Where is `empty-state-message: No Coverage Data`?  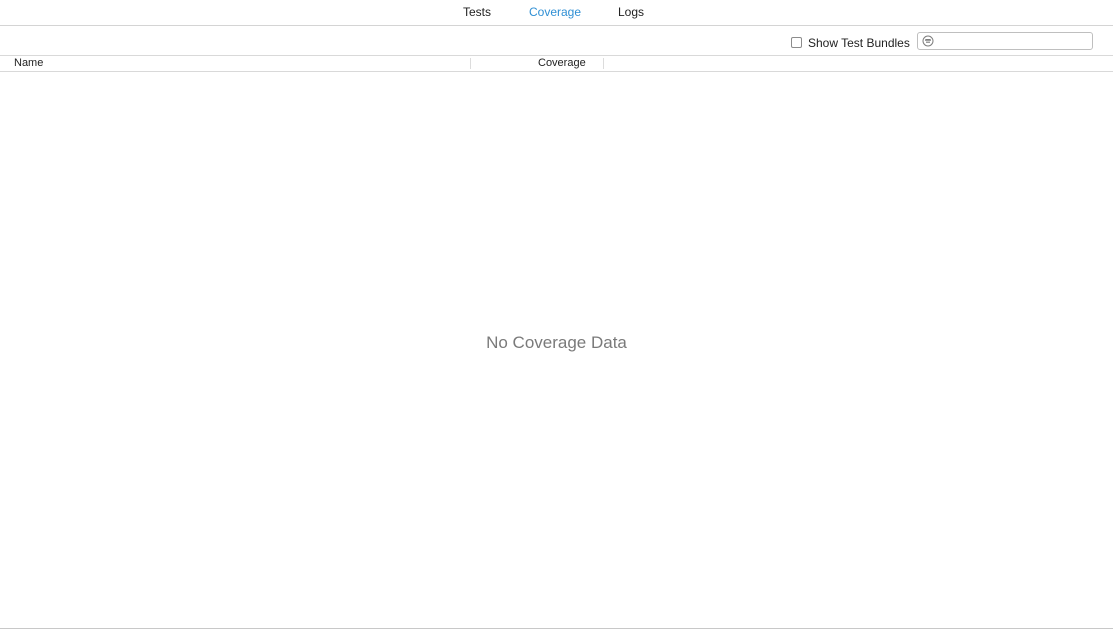 empty-state-message: No Coverage Data is located at coordinates (556, 342).